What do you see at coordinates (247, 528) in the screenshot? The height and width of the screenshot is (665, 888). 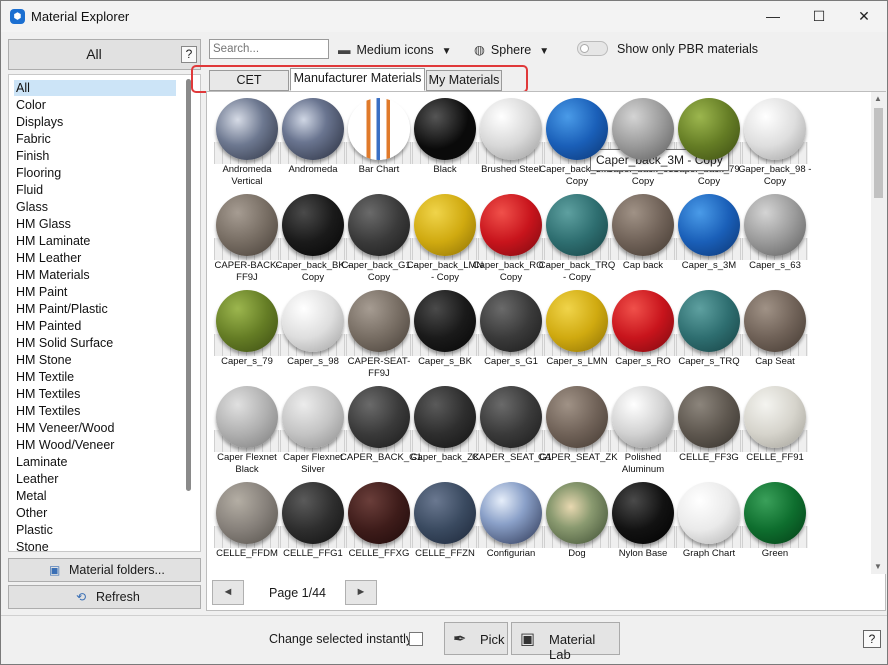 I see `material-tile: CELLE_FFDM` at bounding box center [247, 528].